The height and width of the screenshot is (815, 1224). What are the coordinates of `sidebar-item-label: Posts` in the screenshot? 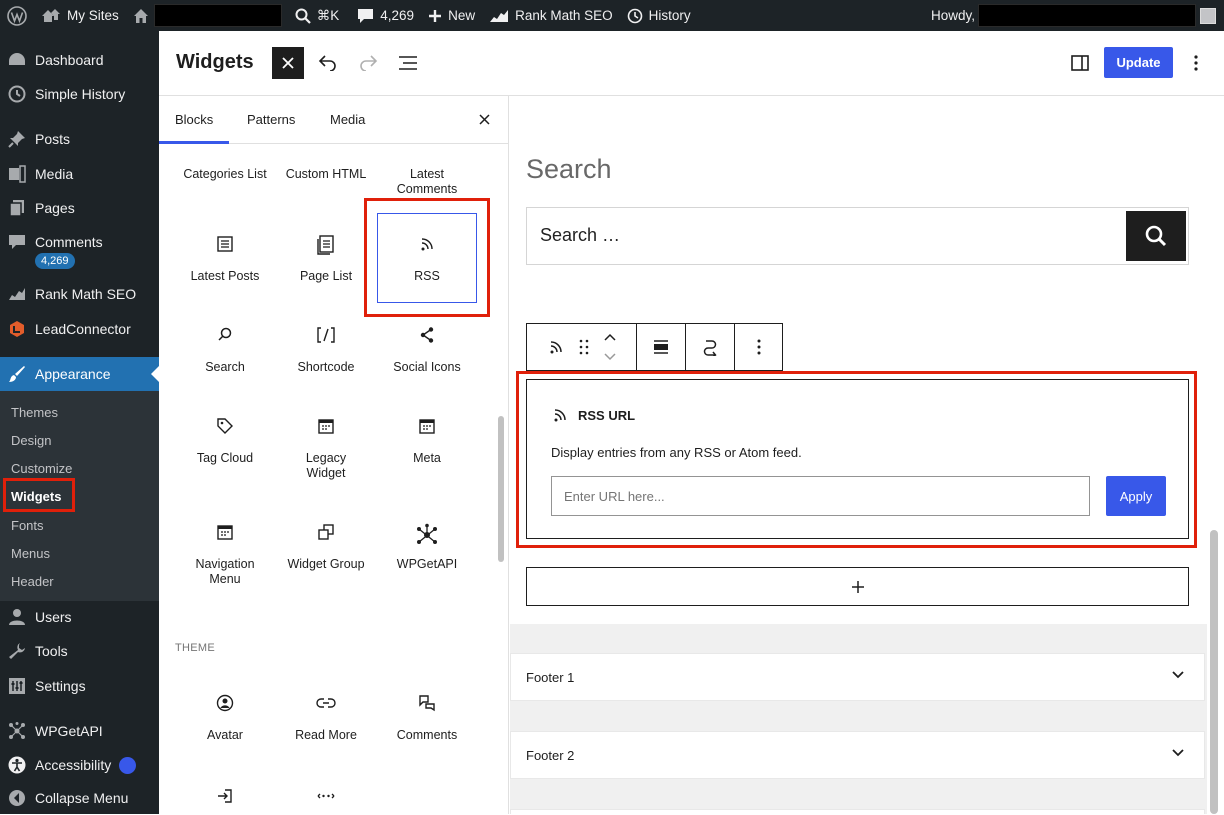 It's located at (53, 139).